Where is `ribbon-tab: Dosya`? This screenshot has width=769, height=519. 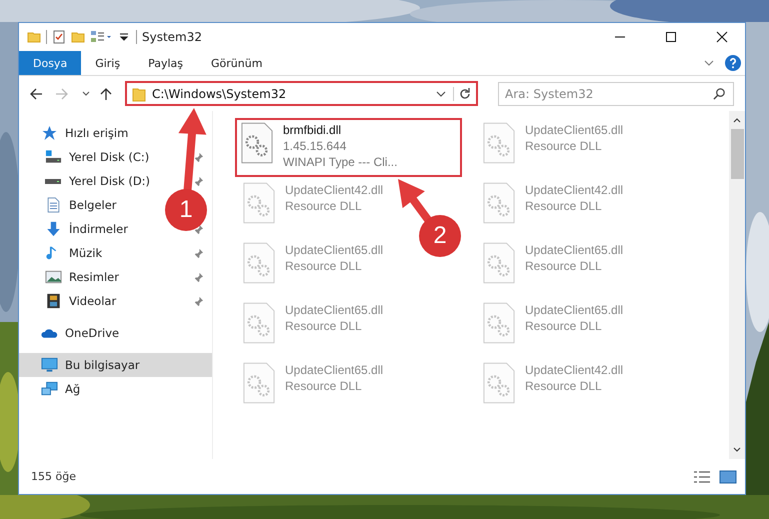 ribbon-tab: Dosya is located at coordinates (50, 63).